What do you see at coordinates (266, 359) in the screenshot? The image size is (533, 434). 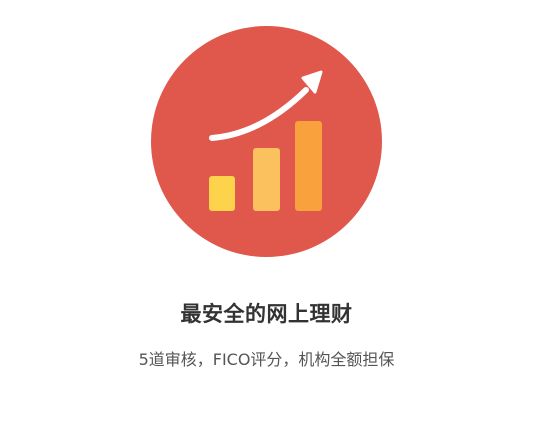 I see `feature-description: 5道审核，FICO评分，机构全额担保` at bounding box center [266, 359].